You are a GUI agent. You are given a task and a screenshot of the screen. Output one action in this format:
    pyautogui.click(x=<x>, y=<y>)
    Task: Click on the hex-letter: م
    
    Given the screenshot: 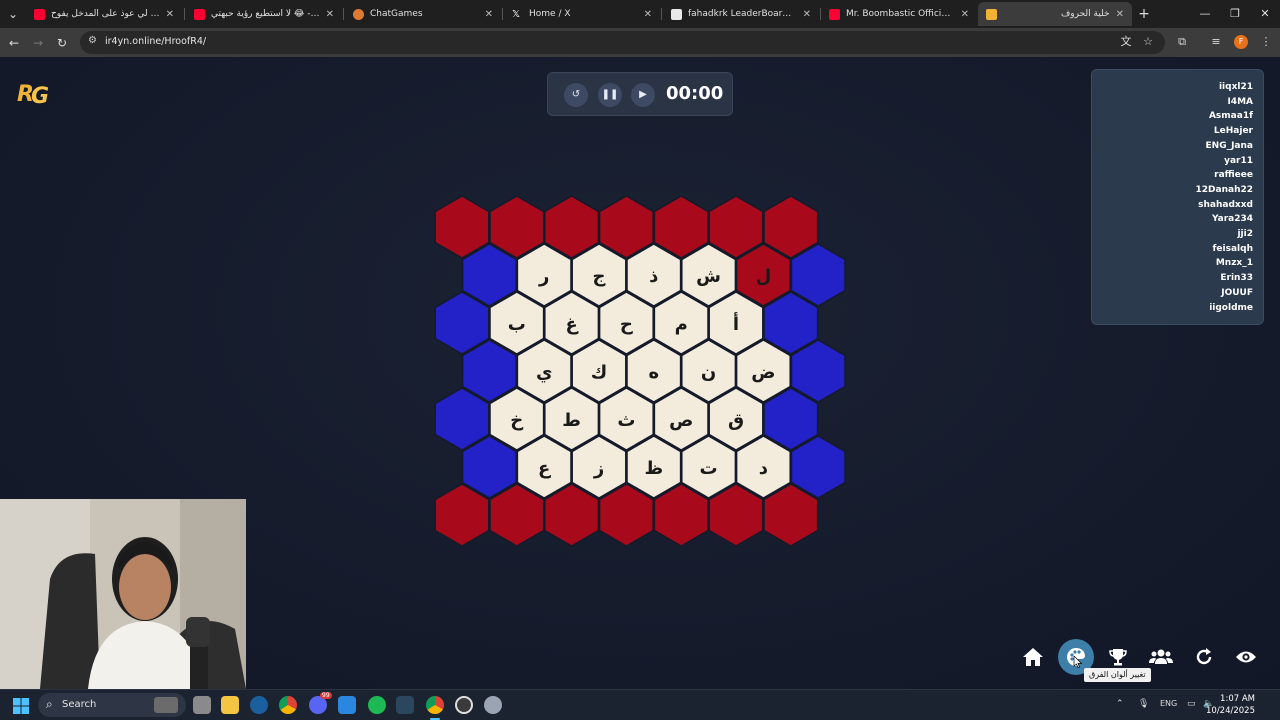 What is the action you would take?
    pyautogui.click(x=681, y=324)
    